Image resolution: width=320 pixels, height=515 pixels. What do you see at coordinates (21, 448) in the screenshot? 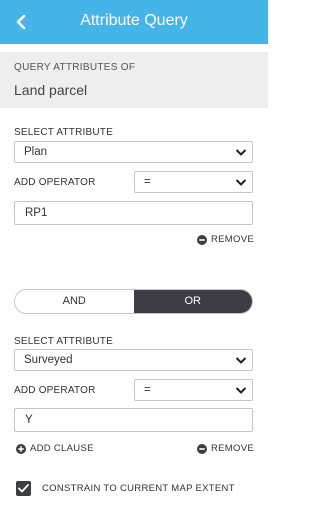
I see `plus-circle-icon` at bounding box center [21, 448].